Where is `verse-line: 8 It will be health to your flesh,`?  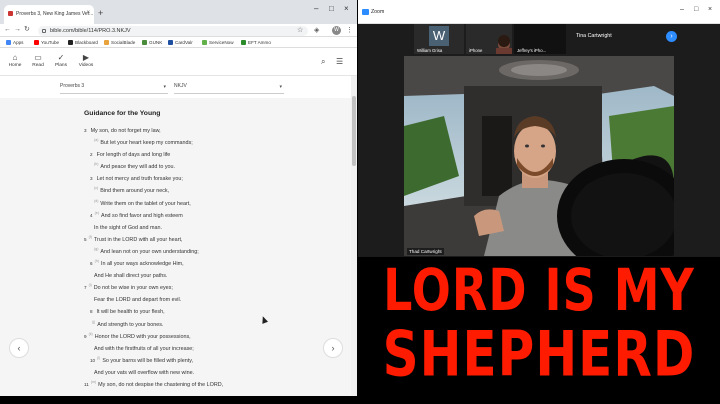
verse-line: 8 It will be health to your flesh, is located at coordinates (179, 313).